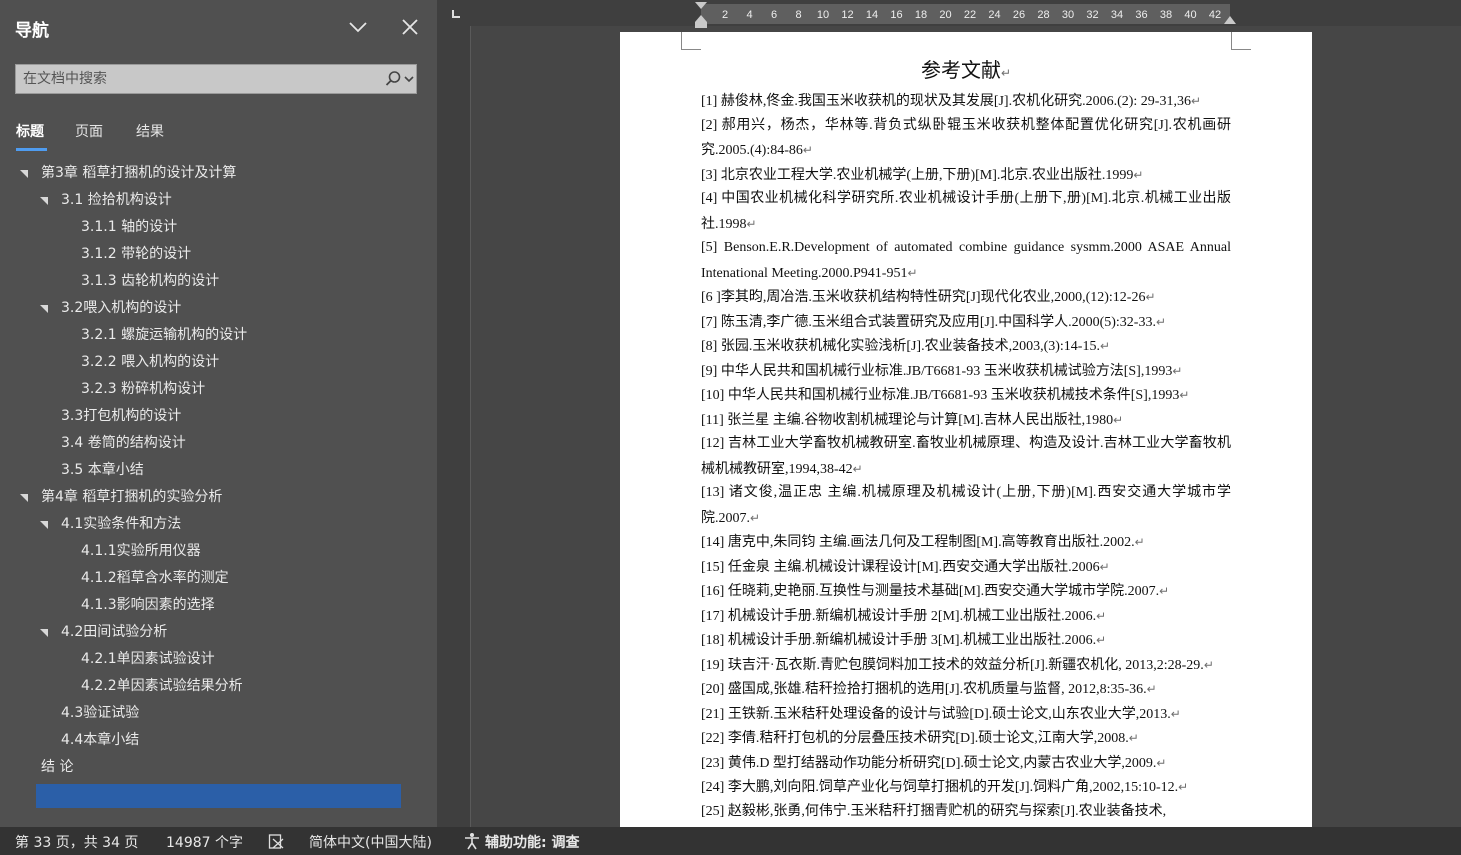 This screenshot has height=855, width=1461. What do you see at coordinates (141, 551) in the screenshot?
I see `outline-heading-label: 4.1.1实验所用仪器` at bounding box center [141, 551].